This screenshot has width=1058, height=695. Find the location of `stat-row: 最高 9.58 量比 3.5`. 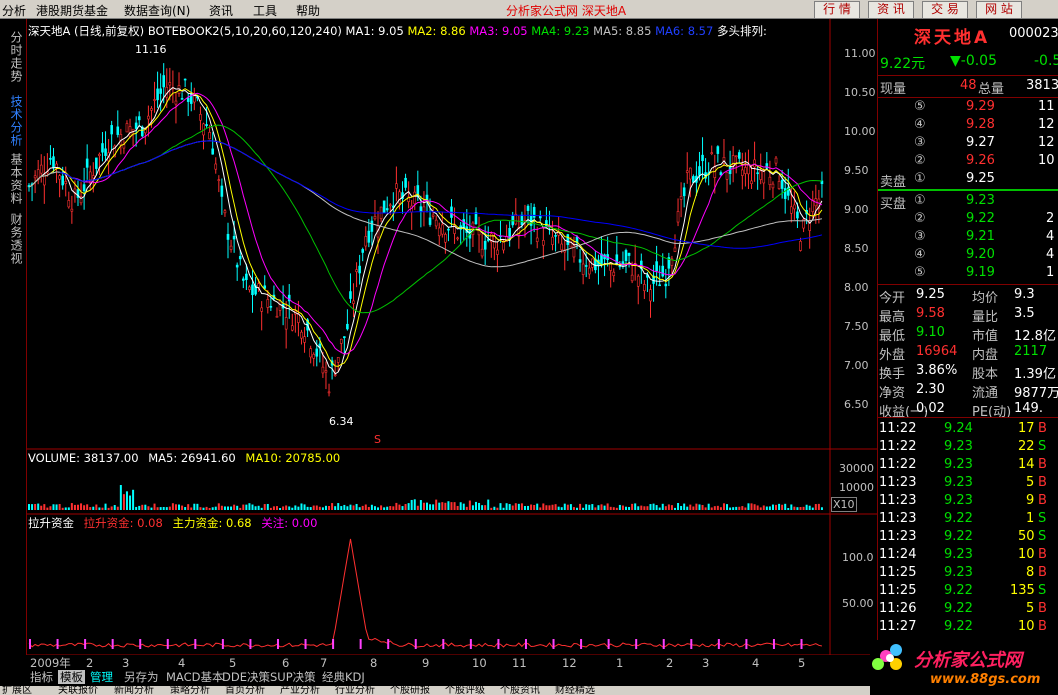

stat-row: 最高 9.58 量比 3.5 is located at coordinates (968, 315).